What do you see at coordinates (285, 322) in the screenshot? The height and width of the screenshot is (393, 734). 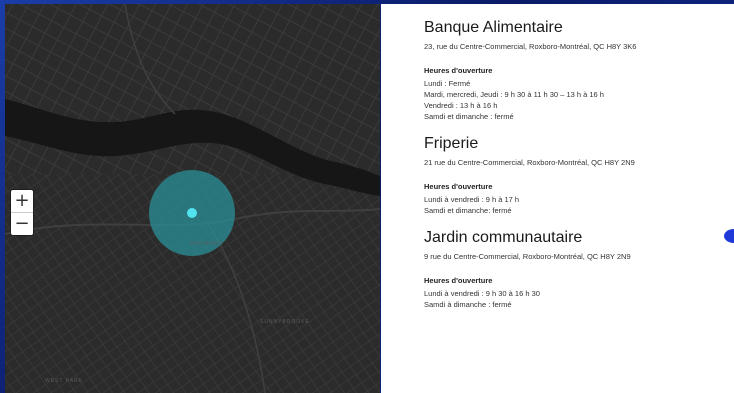 I see `map-label-sunnybrooke: SUNNYBROOKE` at bounding box center [285, 322].